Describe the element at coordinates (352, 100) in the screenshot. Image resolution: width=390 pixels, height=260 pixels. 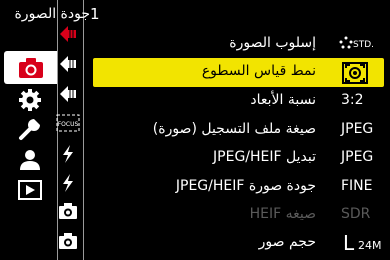
I see `menu-item-value: 3:2` at that location.